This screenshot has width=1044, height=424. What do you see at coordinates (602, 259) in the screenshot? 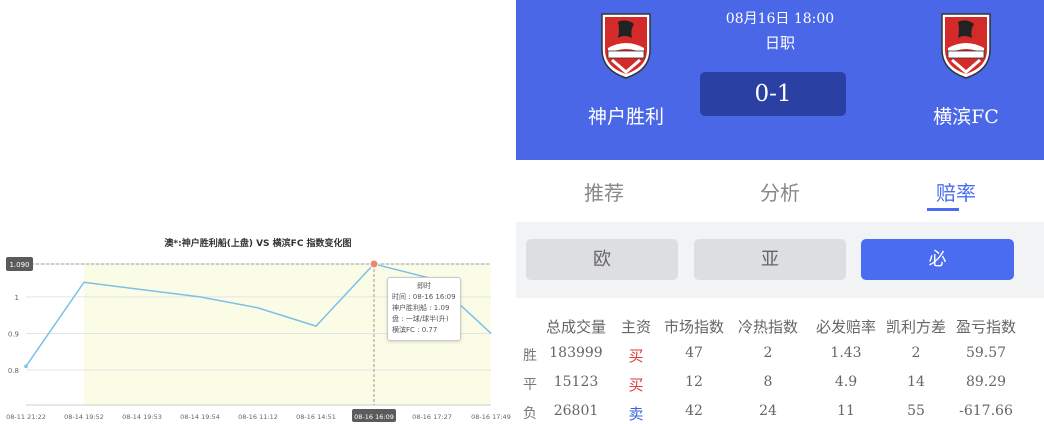
I see `segment-european: 欧` at bounding box center [602, 259].